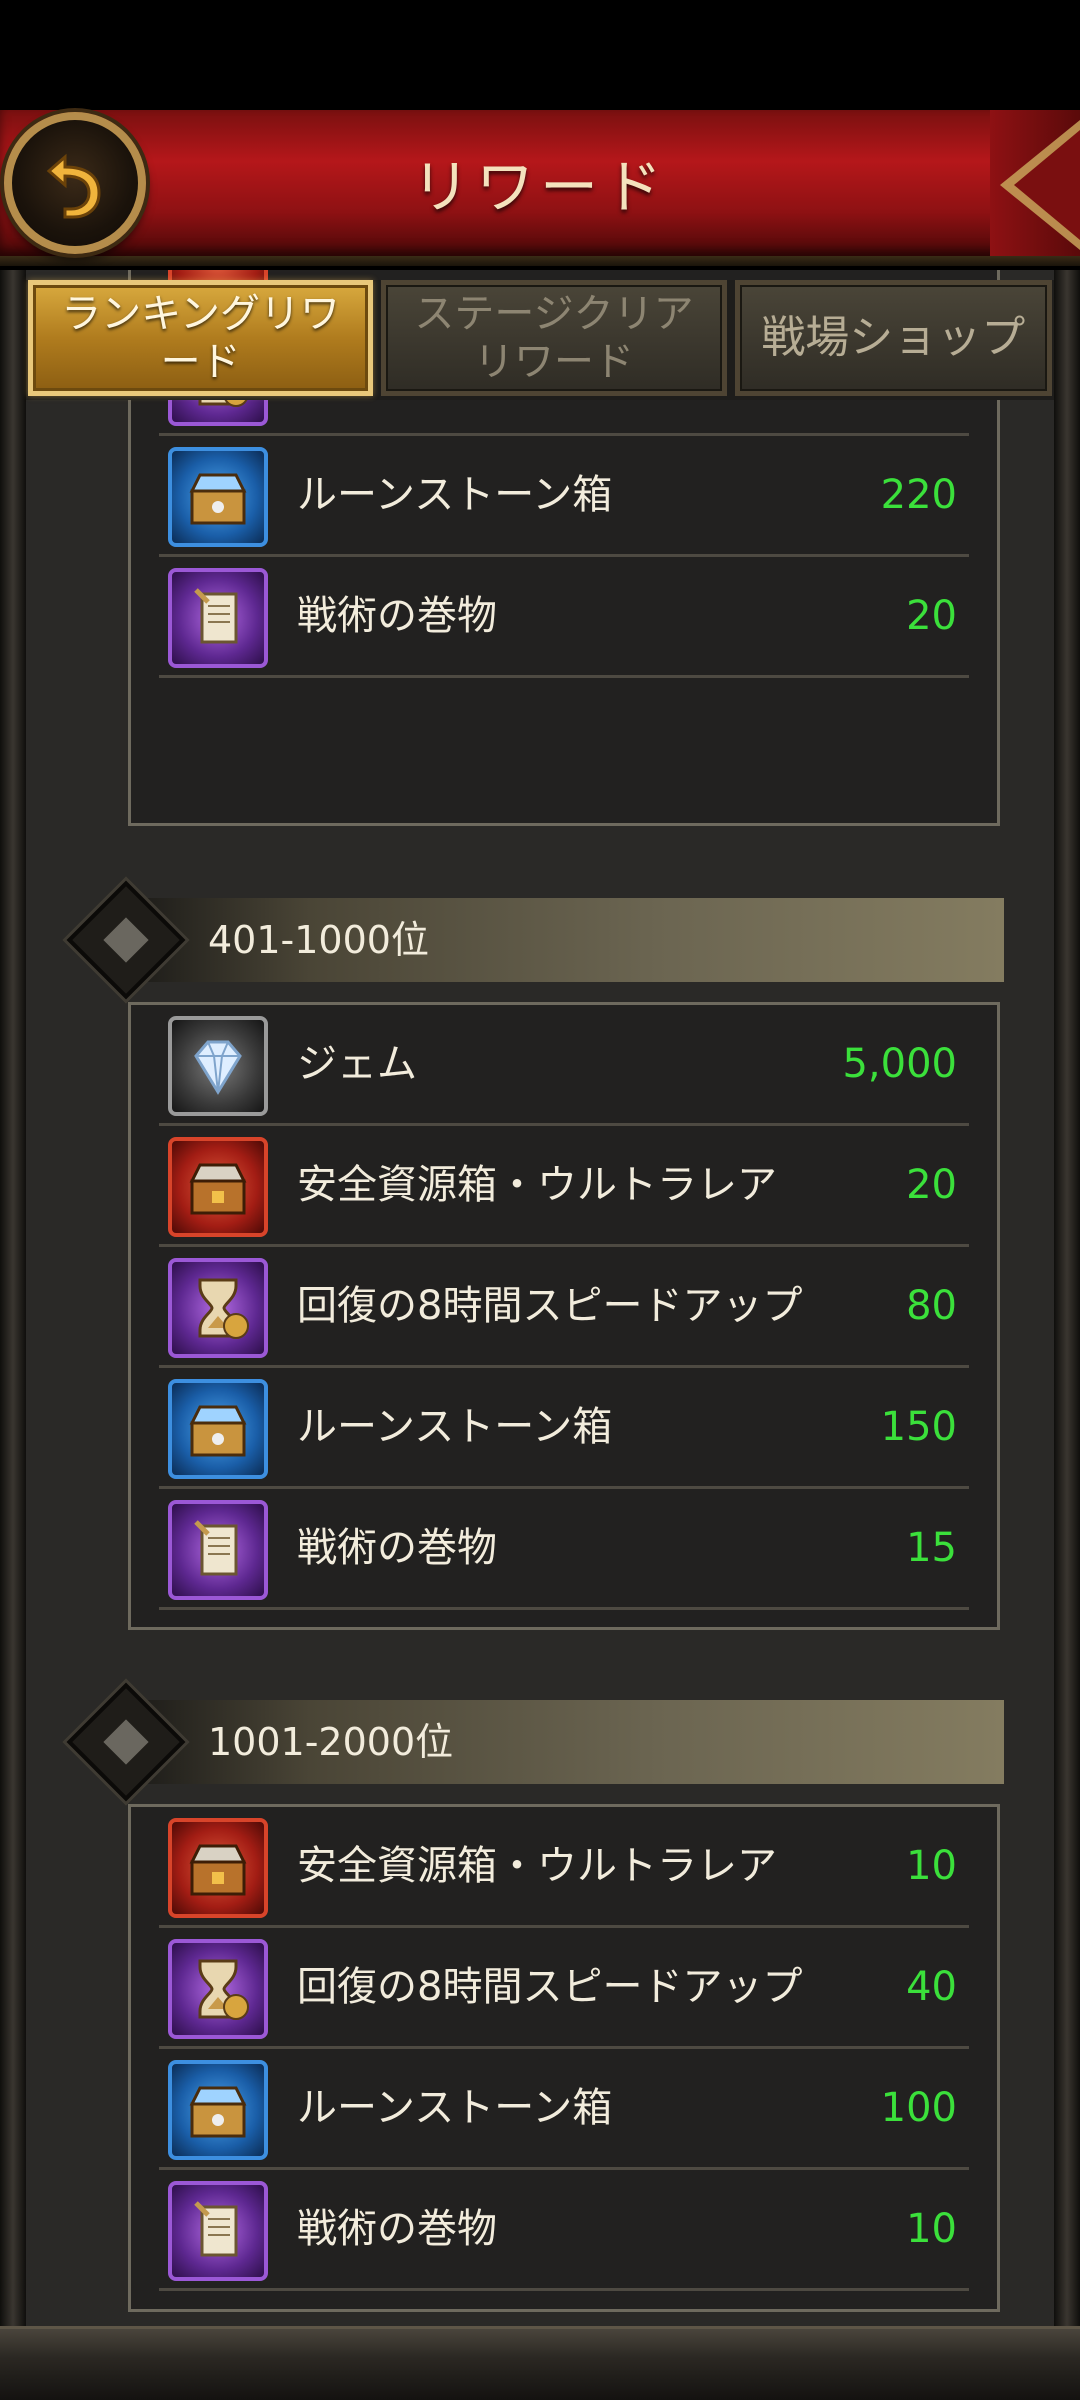  Describe the element at coordinates (570, 940) in the screenshot. I see `rank-header: 401-1000位` at that location.